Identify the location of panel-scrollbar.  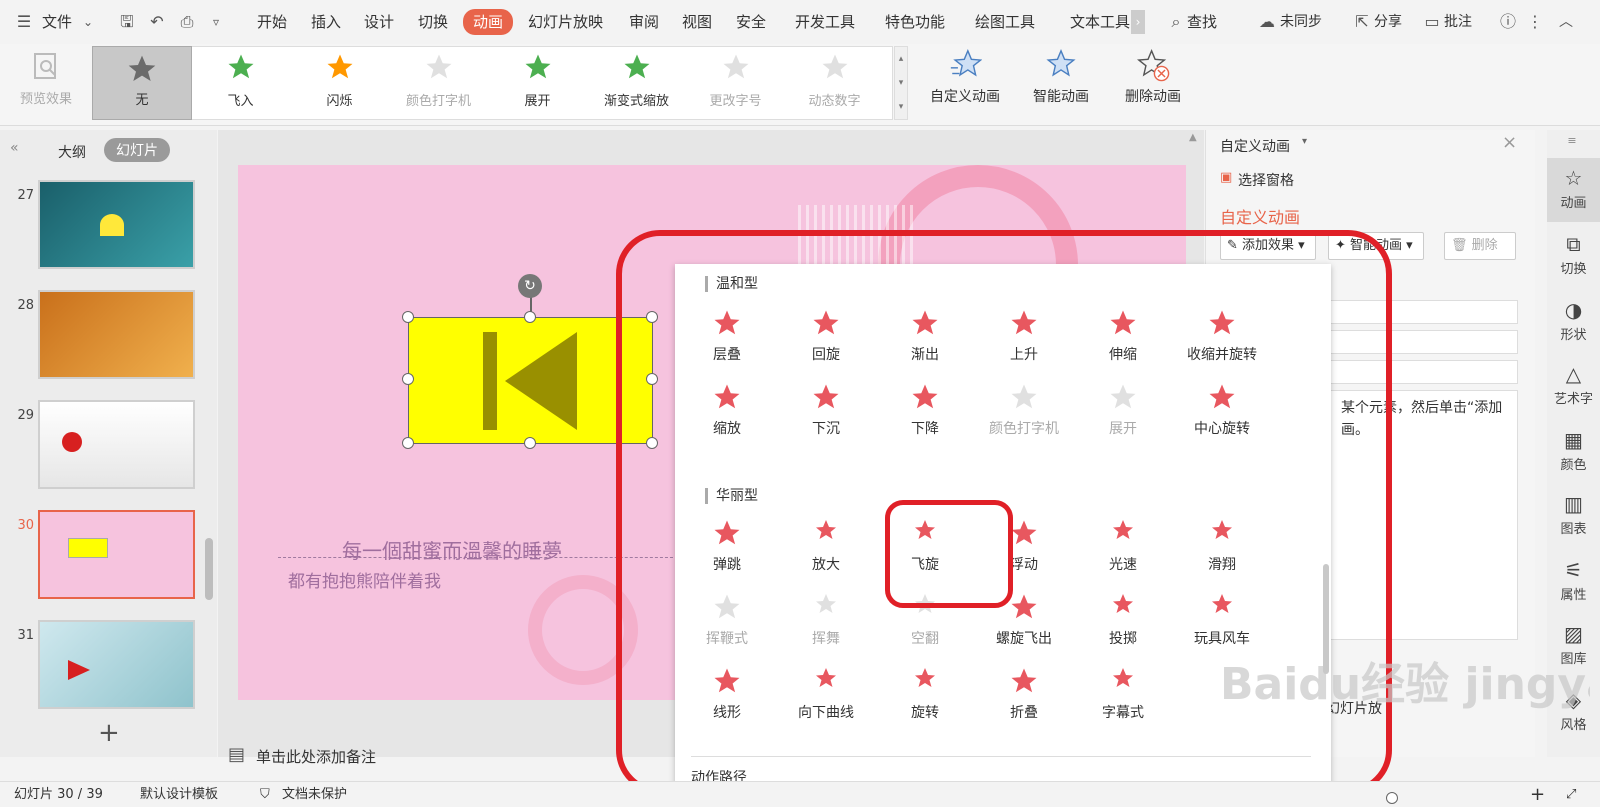
(209, 569).